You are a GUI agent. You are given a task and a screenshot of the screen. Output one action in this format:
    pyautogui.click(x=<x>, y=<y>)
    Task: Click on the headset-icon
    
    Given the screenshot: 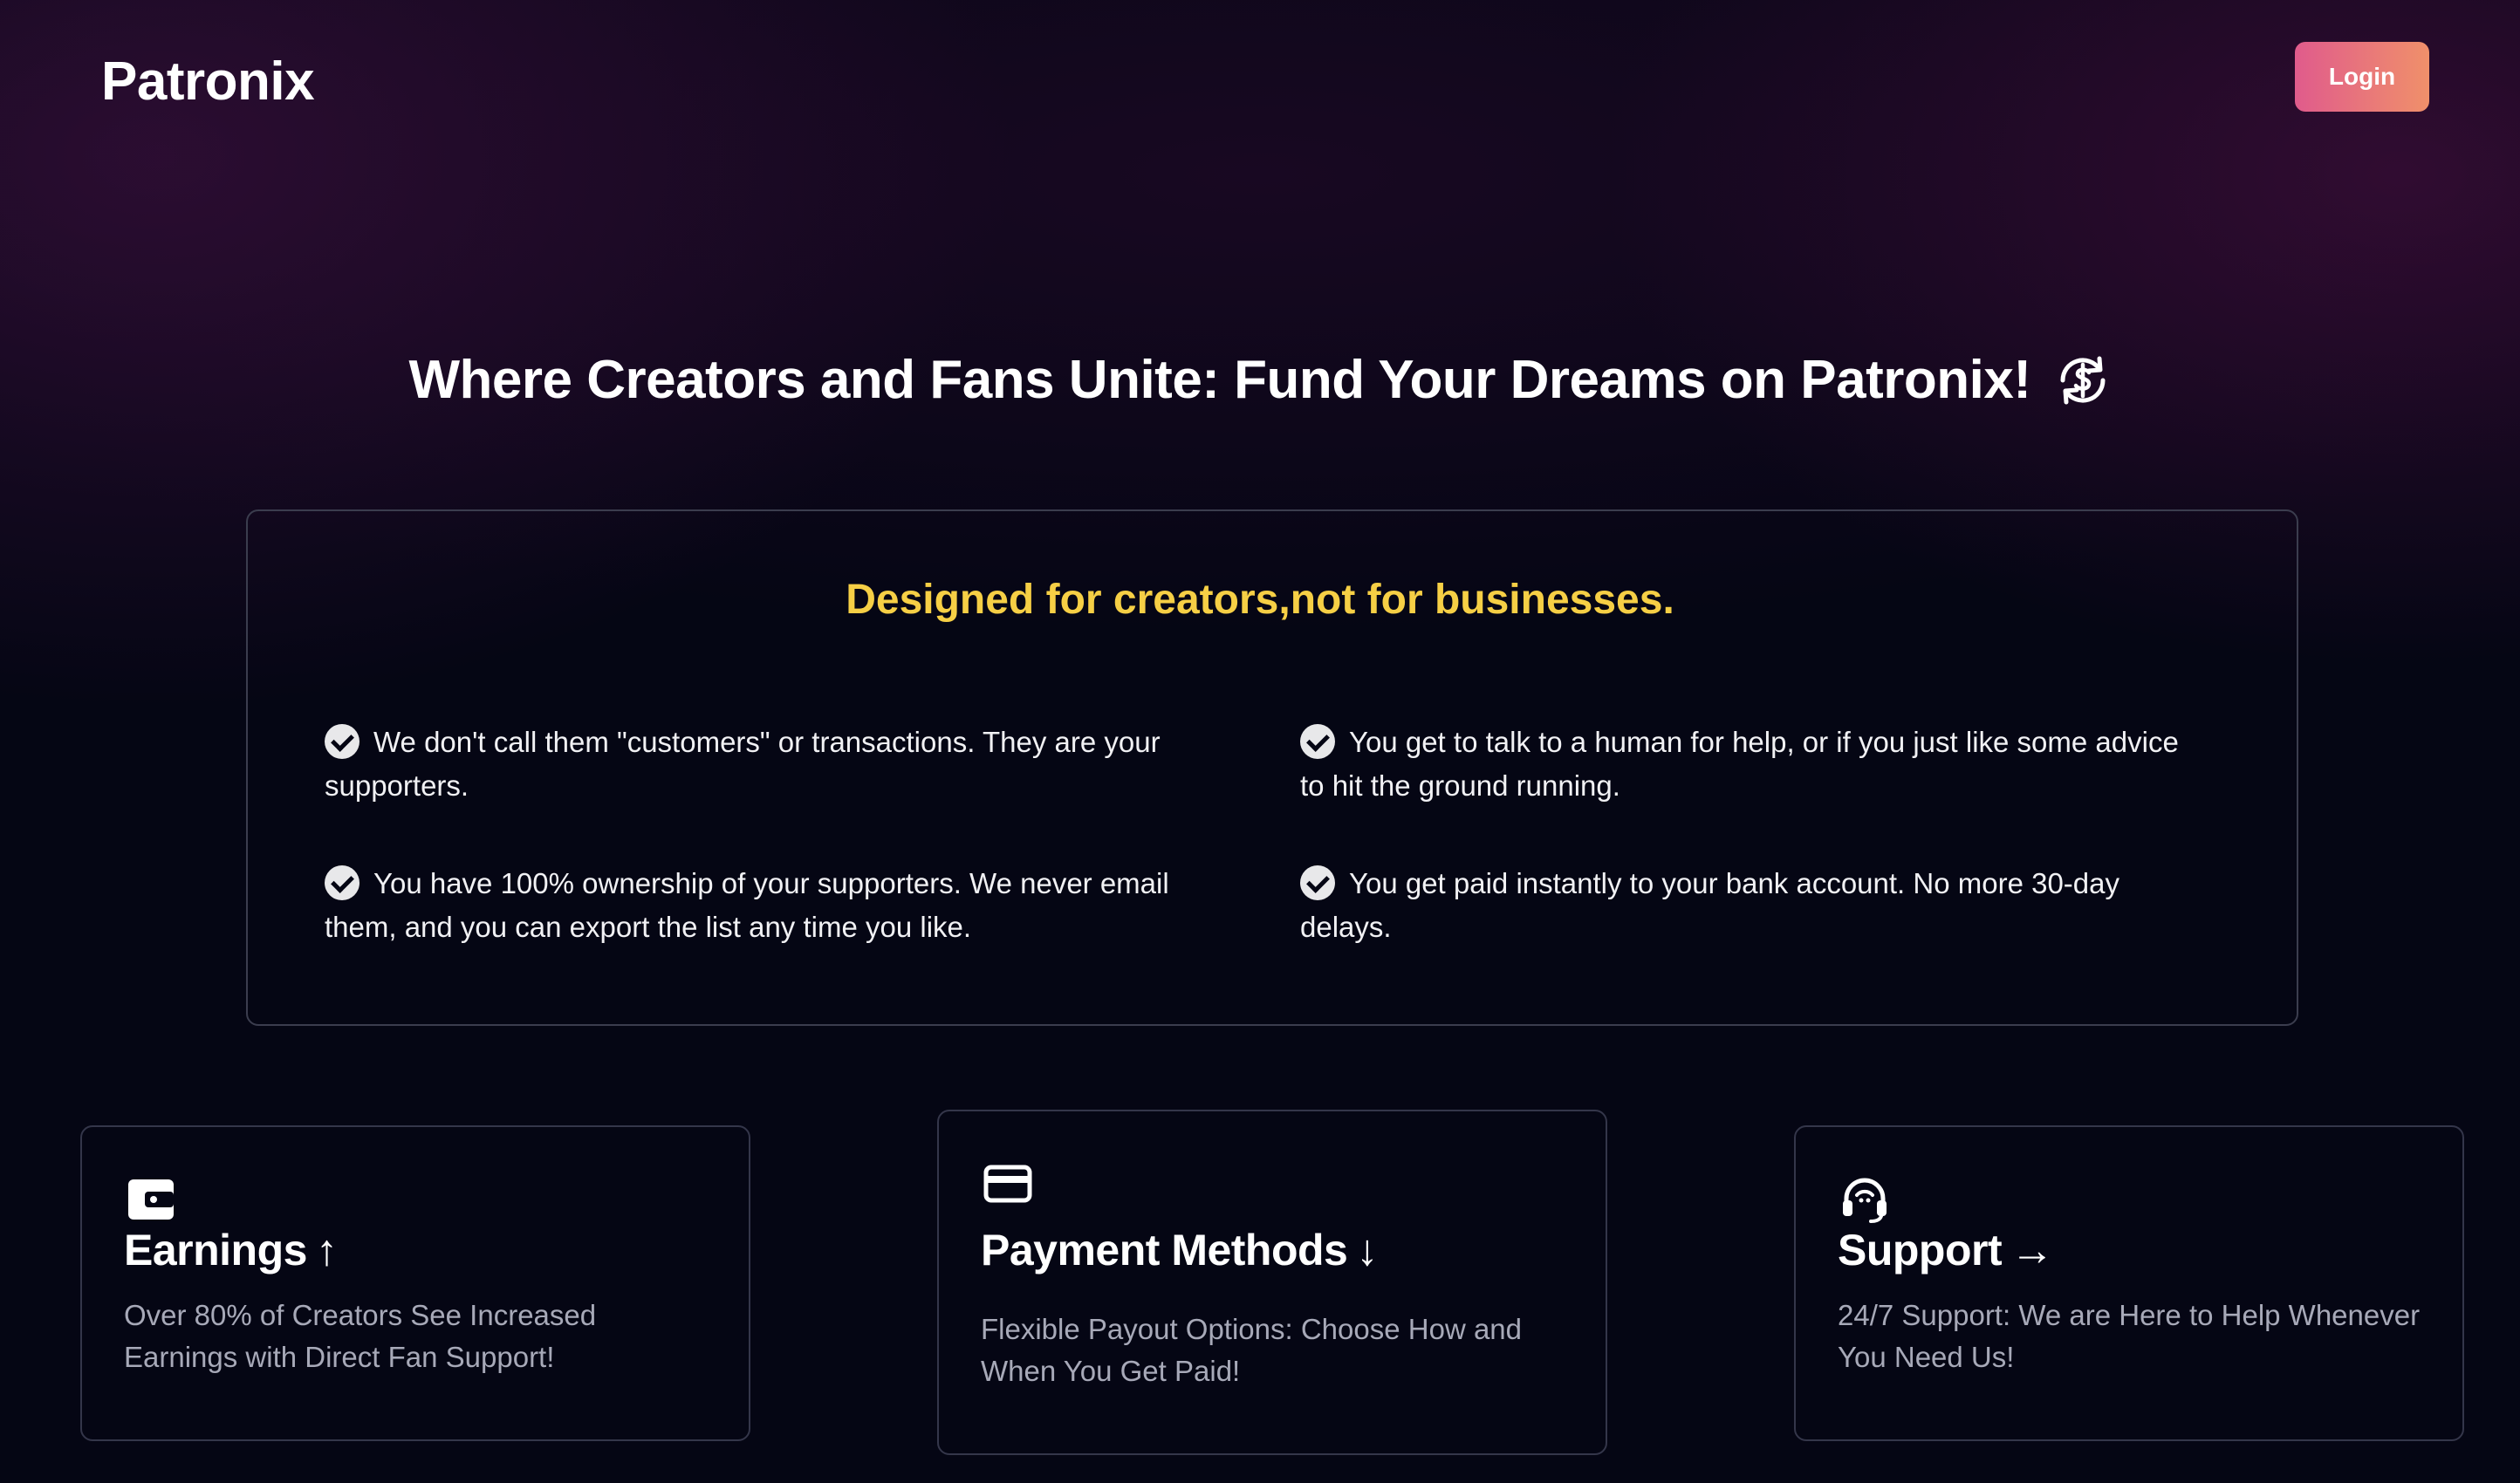 What is the action you would take?
    pyautogui.click(x=1865, y=1200)
    